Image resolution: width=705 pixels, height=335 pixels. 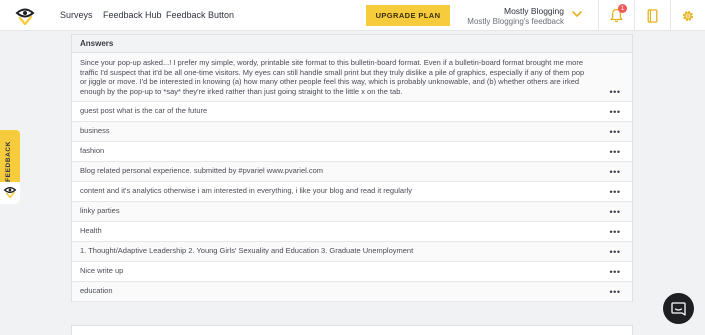 What do you see at coordinates (100, 211) in the screenshot?
I see `answer-text: linky parties` at bounding box center [100, 211].